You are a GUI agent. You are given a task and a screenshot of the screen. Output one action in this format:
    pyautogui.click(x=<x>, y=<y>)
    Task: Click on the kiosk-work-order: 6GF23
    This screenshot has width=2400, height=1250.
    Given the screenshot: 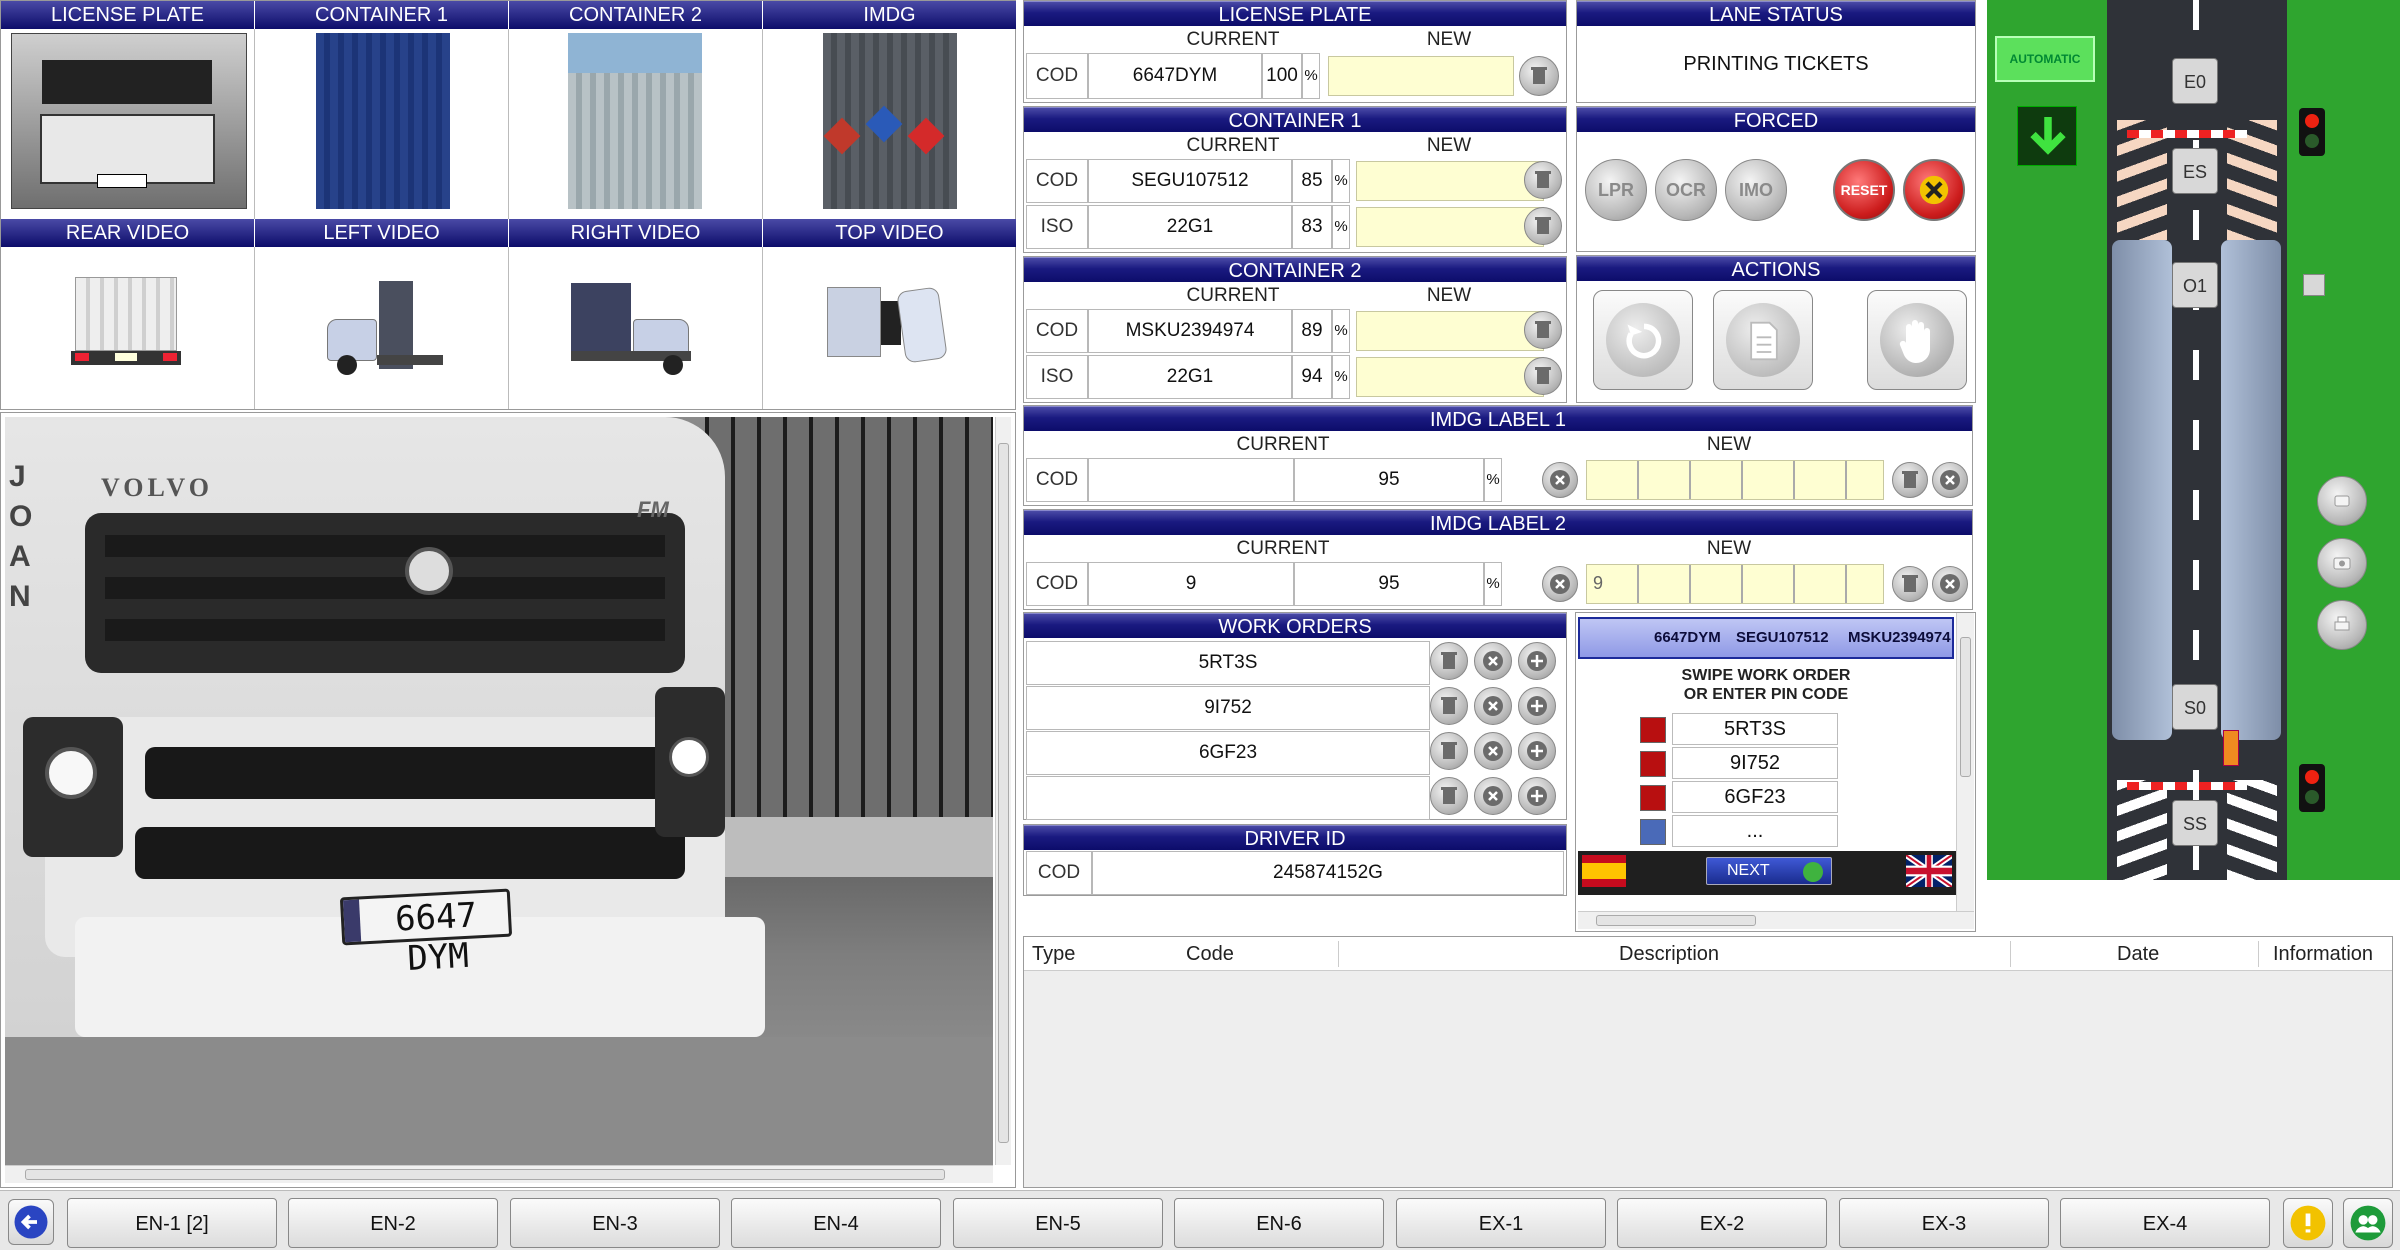 What is the action you would take?
    pyautogui.click(x=1755, y=797)
    